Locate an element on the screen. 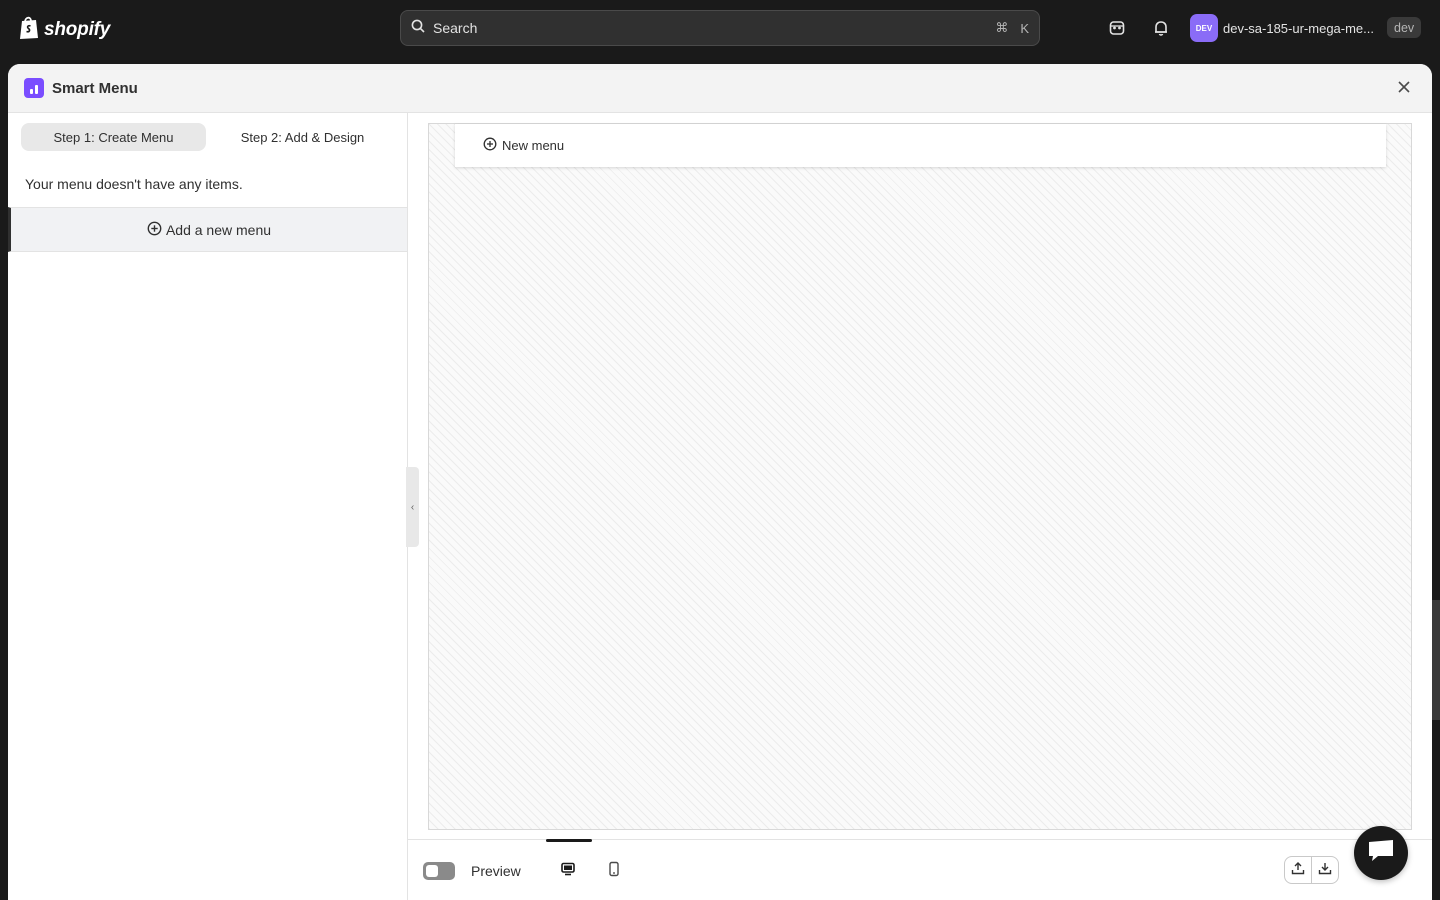  logo-wordmark: shopify is located at coordinates (77, 29).